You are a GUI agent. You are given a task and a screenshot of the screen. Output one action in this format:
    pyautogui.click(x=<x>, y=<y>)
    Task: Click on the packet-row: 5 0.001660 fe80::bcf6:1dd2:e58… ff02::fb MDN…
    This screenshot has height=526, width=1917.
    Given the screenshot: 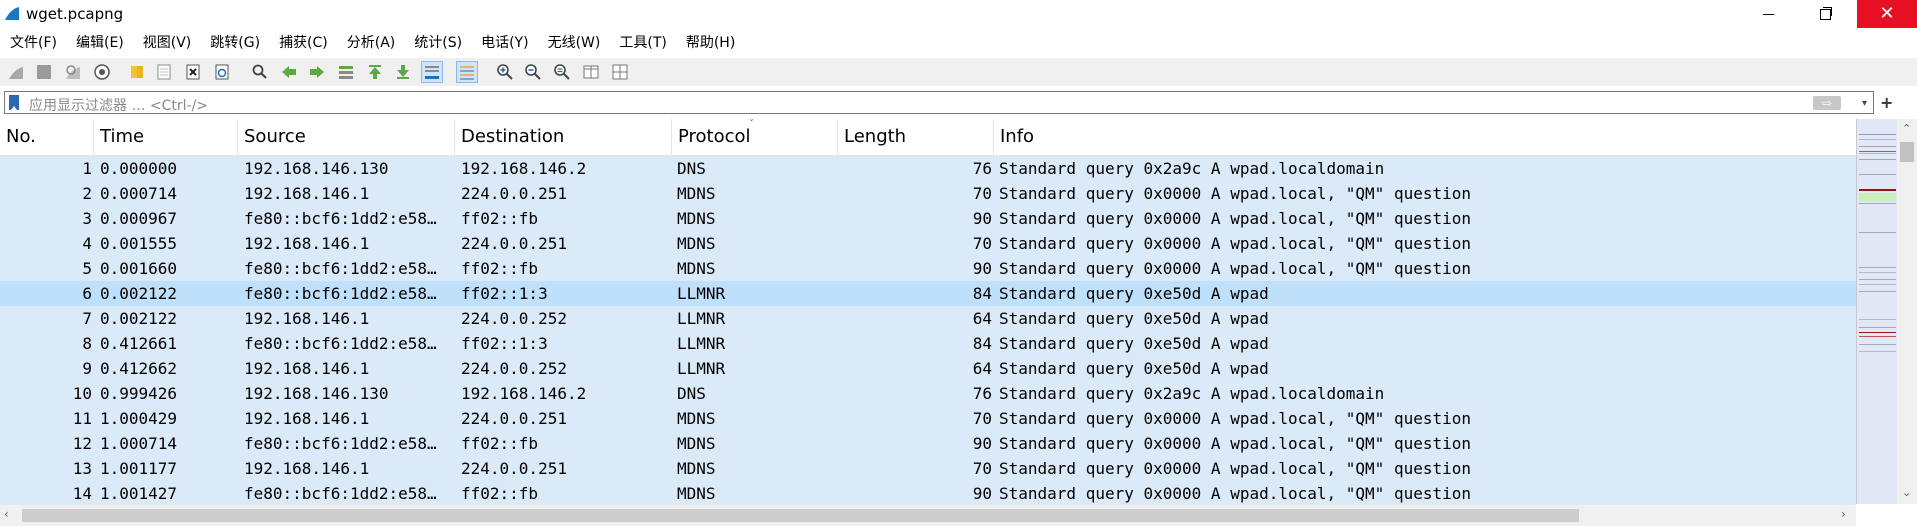 What is the action you would take?
    pyautogui.click(x=928, y=268)
    